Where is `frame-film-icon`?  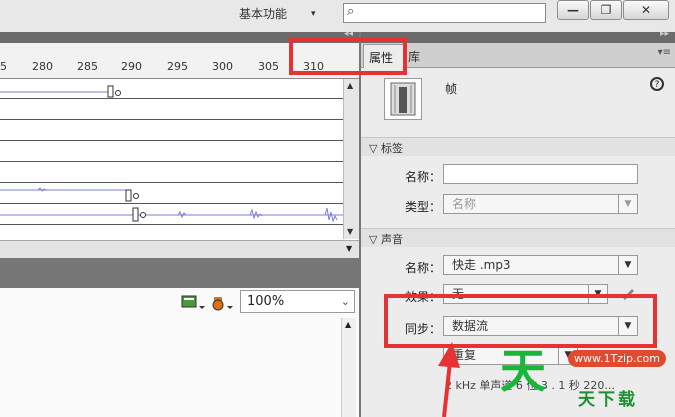
frame-film-icon is located at coordinates (403, 99).